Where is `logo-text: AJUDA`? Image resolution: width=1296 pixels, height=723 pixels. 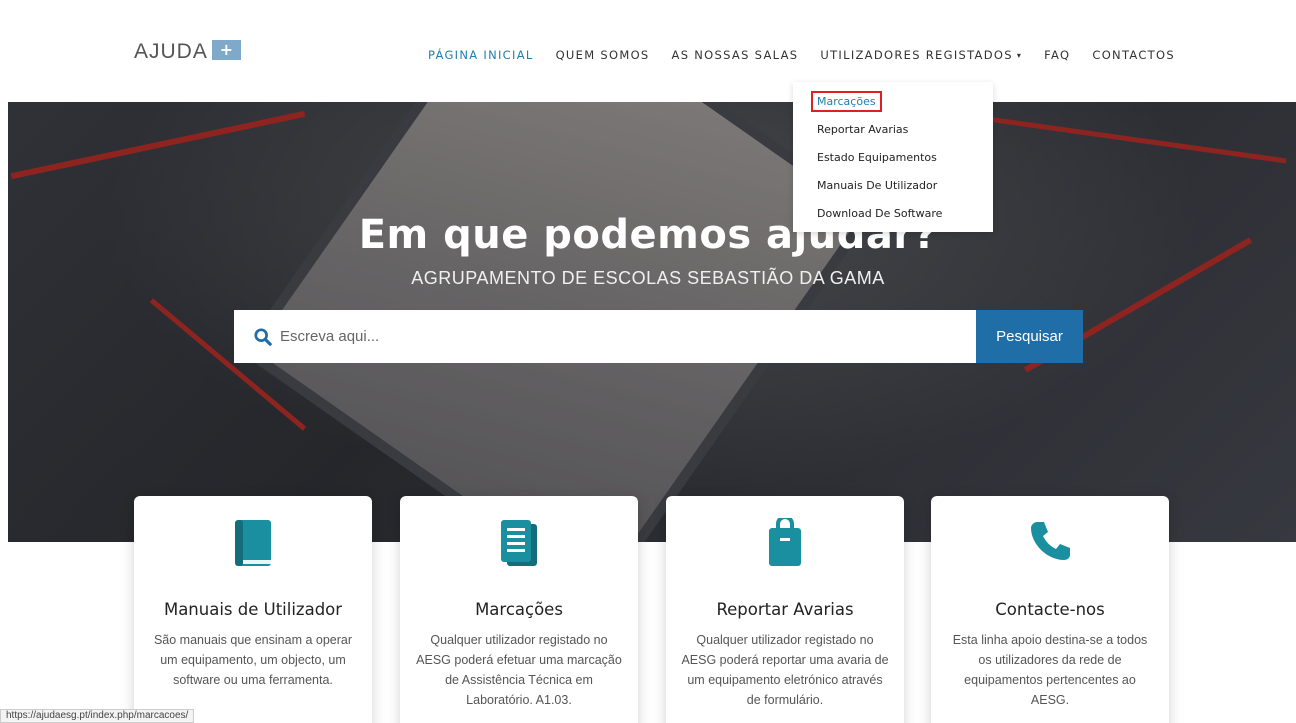
logo-text: AJUDA is located at coordinates (171, 51).